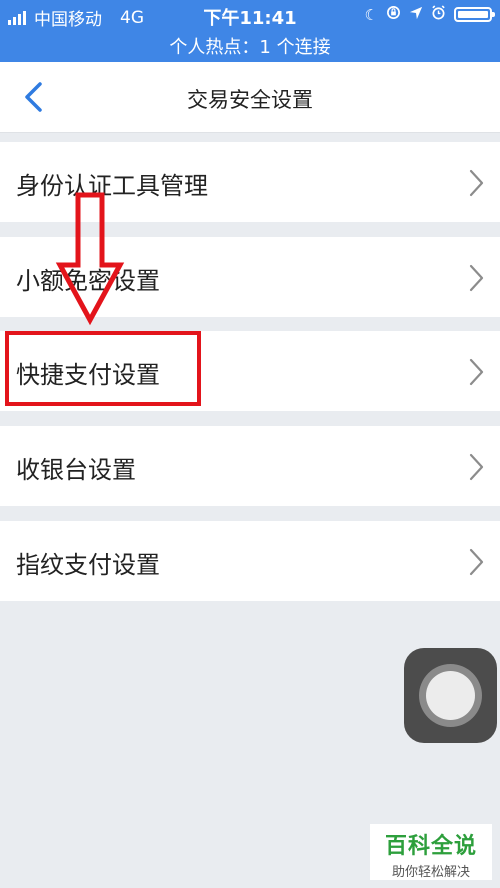 This screenshot has width=500, height=888. Describe the element at coordinates (393, 14) in the screenshot. I see `rotation-lock-icon` at that location.